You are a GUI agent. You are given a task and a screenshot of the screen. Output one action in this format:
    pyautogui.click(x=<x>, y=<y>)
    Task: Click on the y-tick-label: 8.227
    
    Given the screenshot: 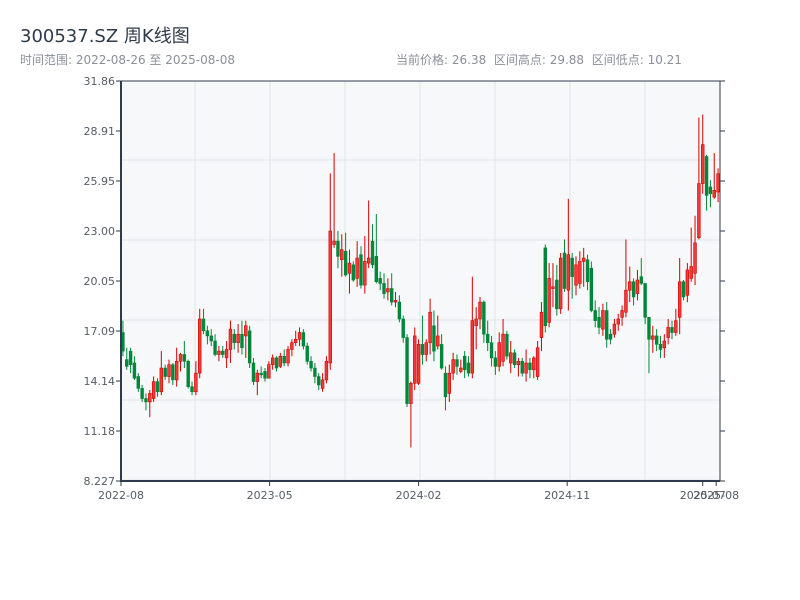 What is the action you would take?
    pyautogui.click(x=100, y=481)
    